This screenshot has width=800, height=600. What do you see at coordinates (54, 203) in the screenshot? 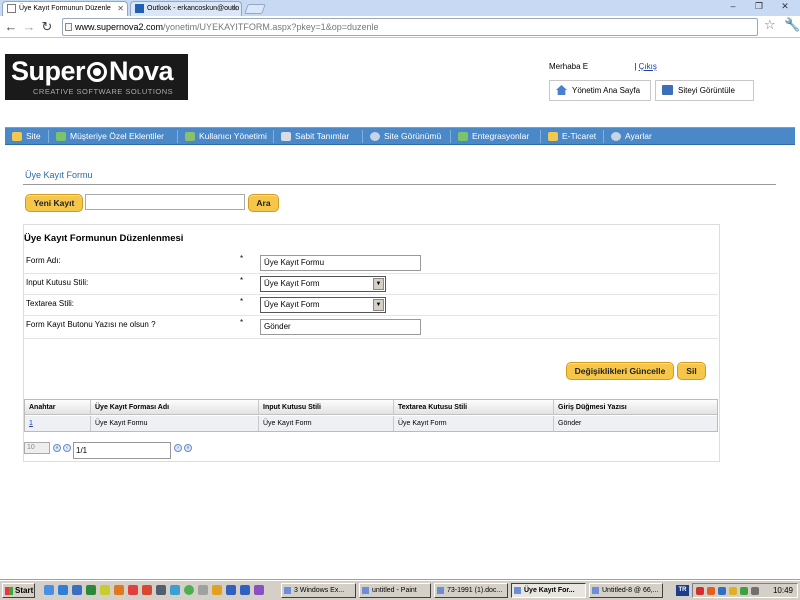
I see `new-record-button: Yeni Kayıt` at bounding box center [54, 203].